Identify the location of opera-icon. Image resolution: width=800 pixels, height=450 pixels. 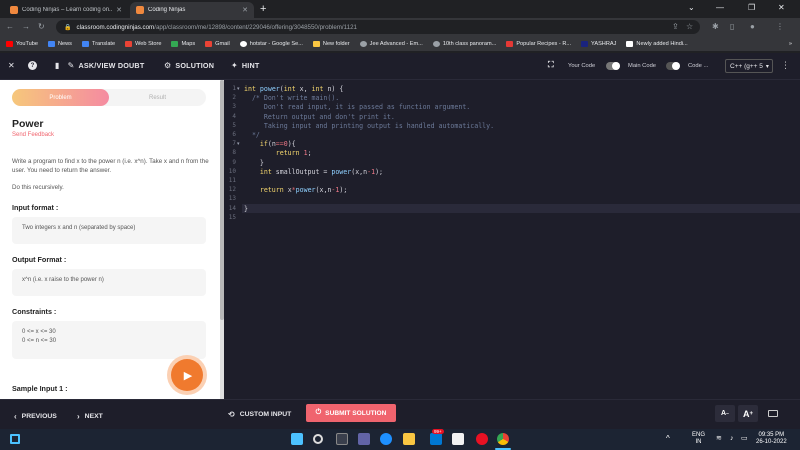
(482, 439).